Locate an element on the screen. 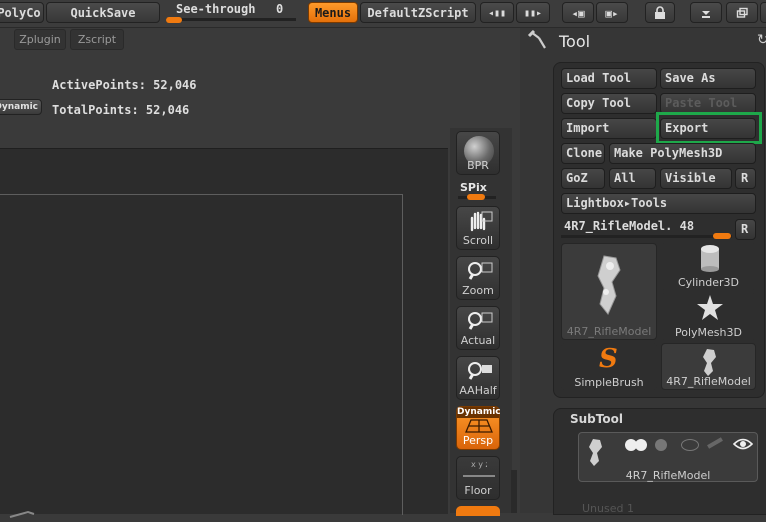  tool-thumbnail-cylinder: Cylinder3D is located at coordinates (708, 266).